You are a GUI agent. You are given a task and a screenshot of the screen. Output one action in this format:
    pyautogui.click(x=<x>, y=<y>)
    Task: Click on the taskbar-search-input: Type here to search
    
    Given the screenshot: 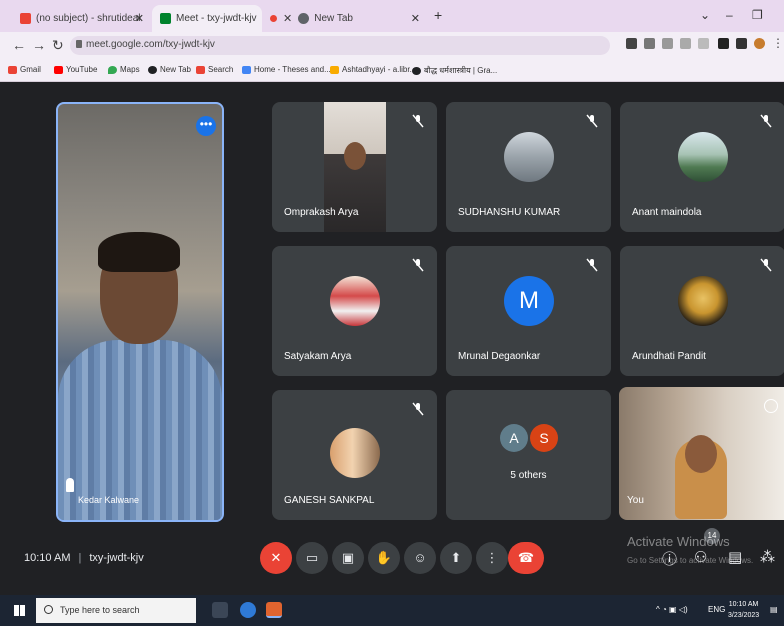 What is the action you would take?
    pyautogui.click(x=116, y=610)
    